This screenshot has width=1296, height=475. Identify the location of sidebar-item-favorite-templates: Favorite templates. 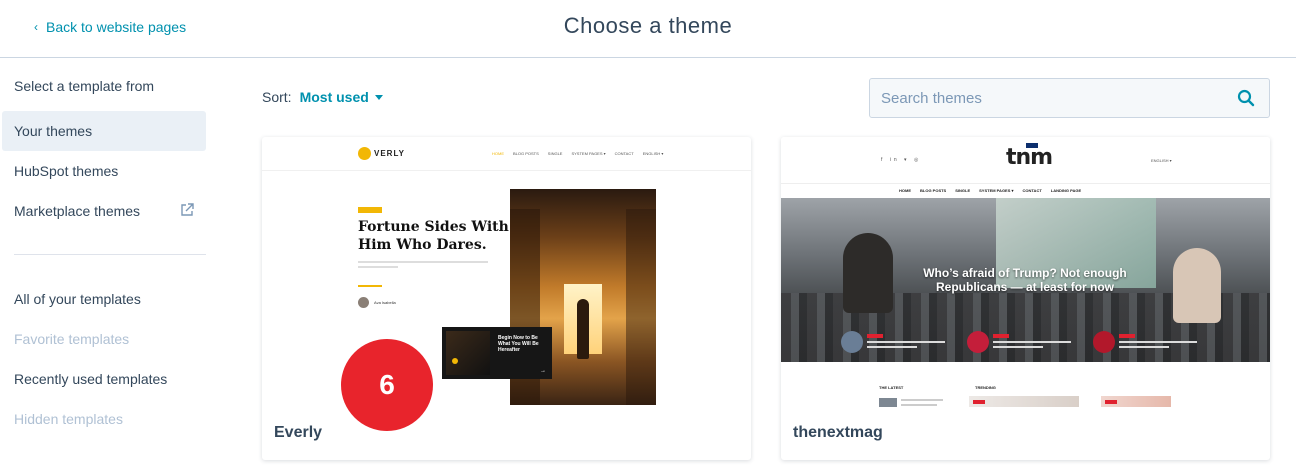
(72, 339).